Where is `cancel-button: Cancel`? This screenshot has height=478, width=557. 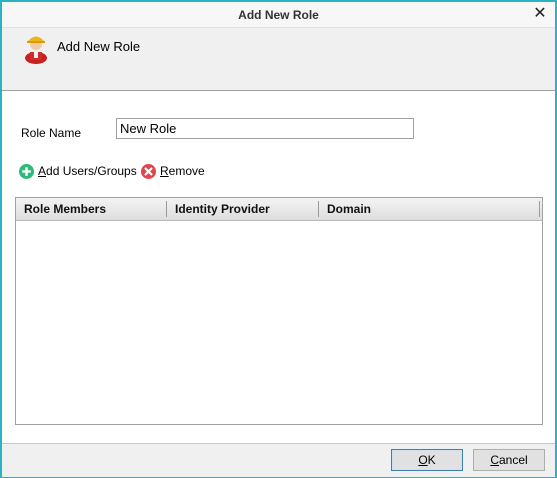
cancel-button: Cancel is located at coordinates (509, 460).